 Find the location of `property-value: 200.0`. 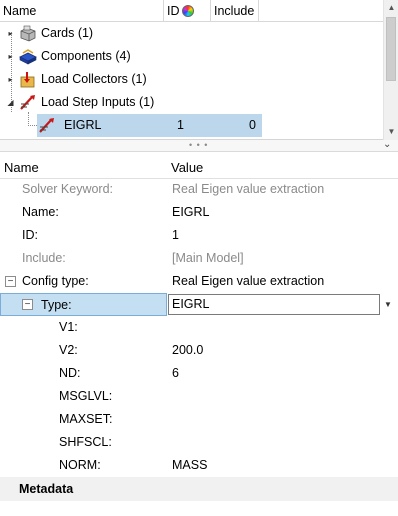

property-value: 200.0 is located at coordinates (187, 350).